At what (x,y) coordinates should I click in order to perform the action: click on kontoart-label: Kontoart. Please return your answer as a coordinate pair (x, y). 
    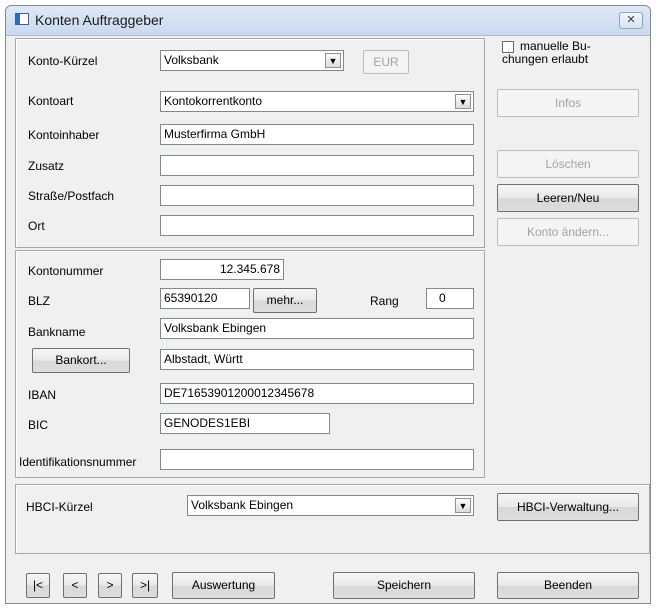
    Looking at the image, I should click on (51, 101).